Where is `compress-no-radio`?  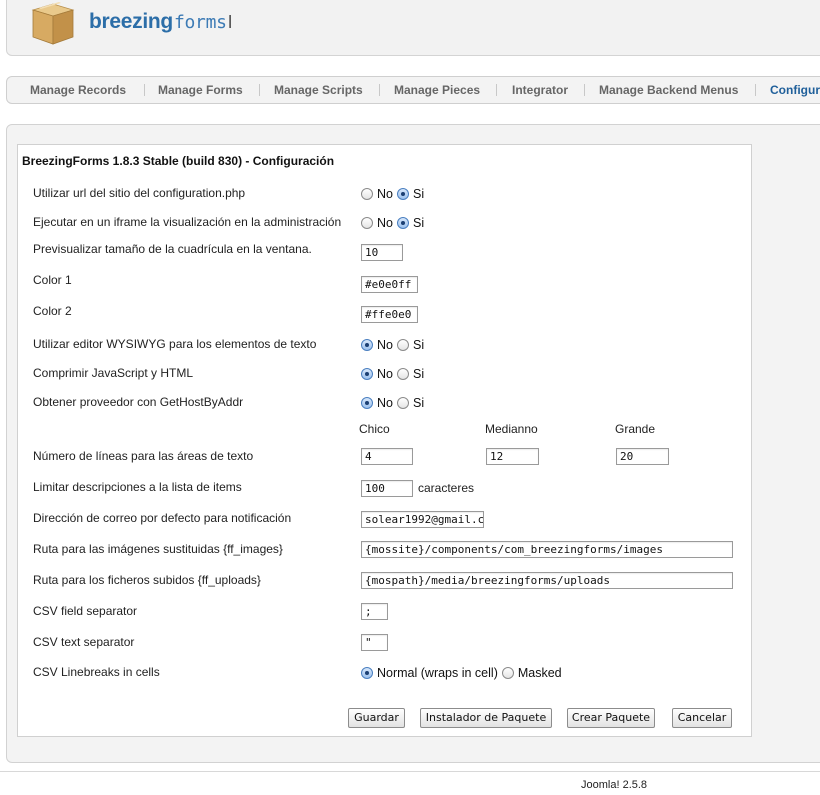 compress-no-radio is located at coordinates (367, 374).